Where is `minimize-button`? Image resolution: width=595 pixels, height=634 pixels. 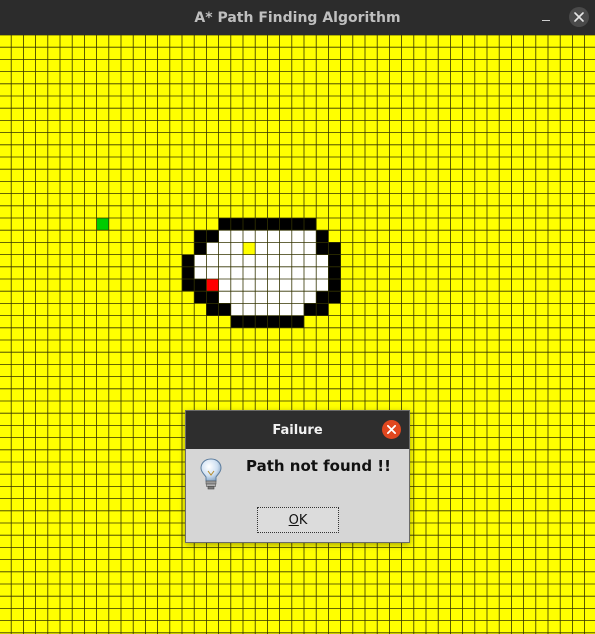
minimize-button is located at coordinates (546, 17).